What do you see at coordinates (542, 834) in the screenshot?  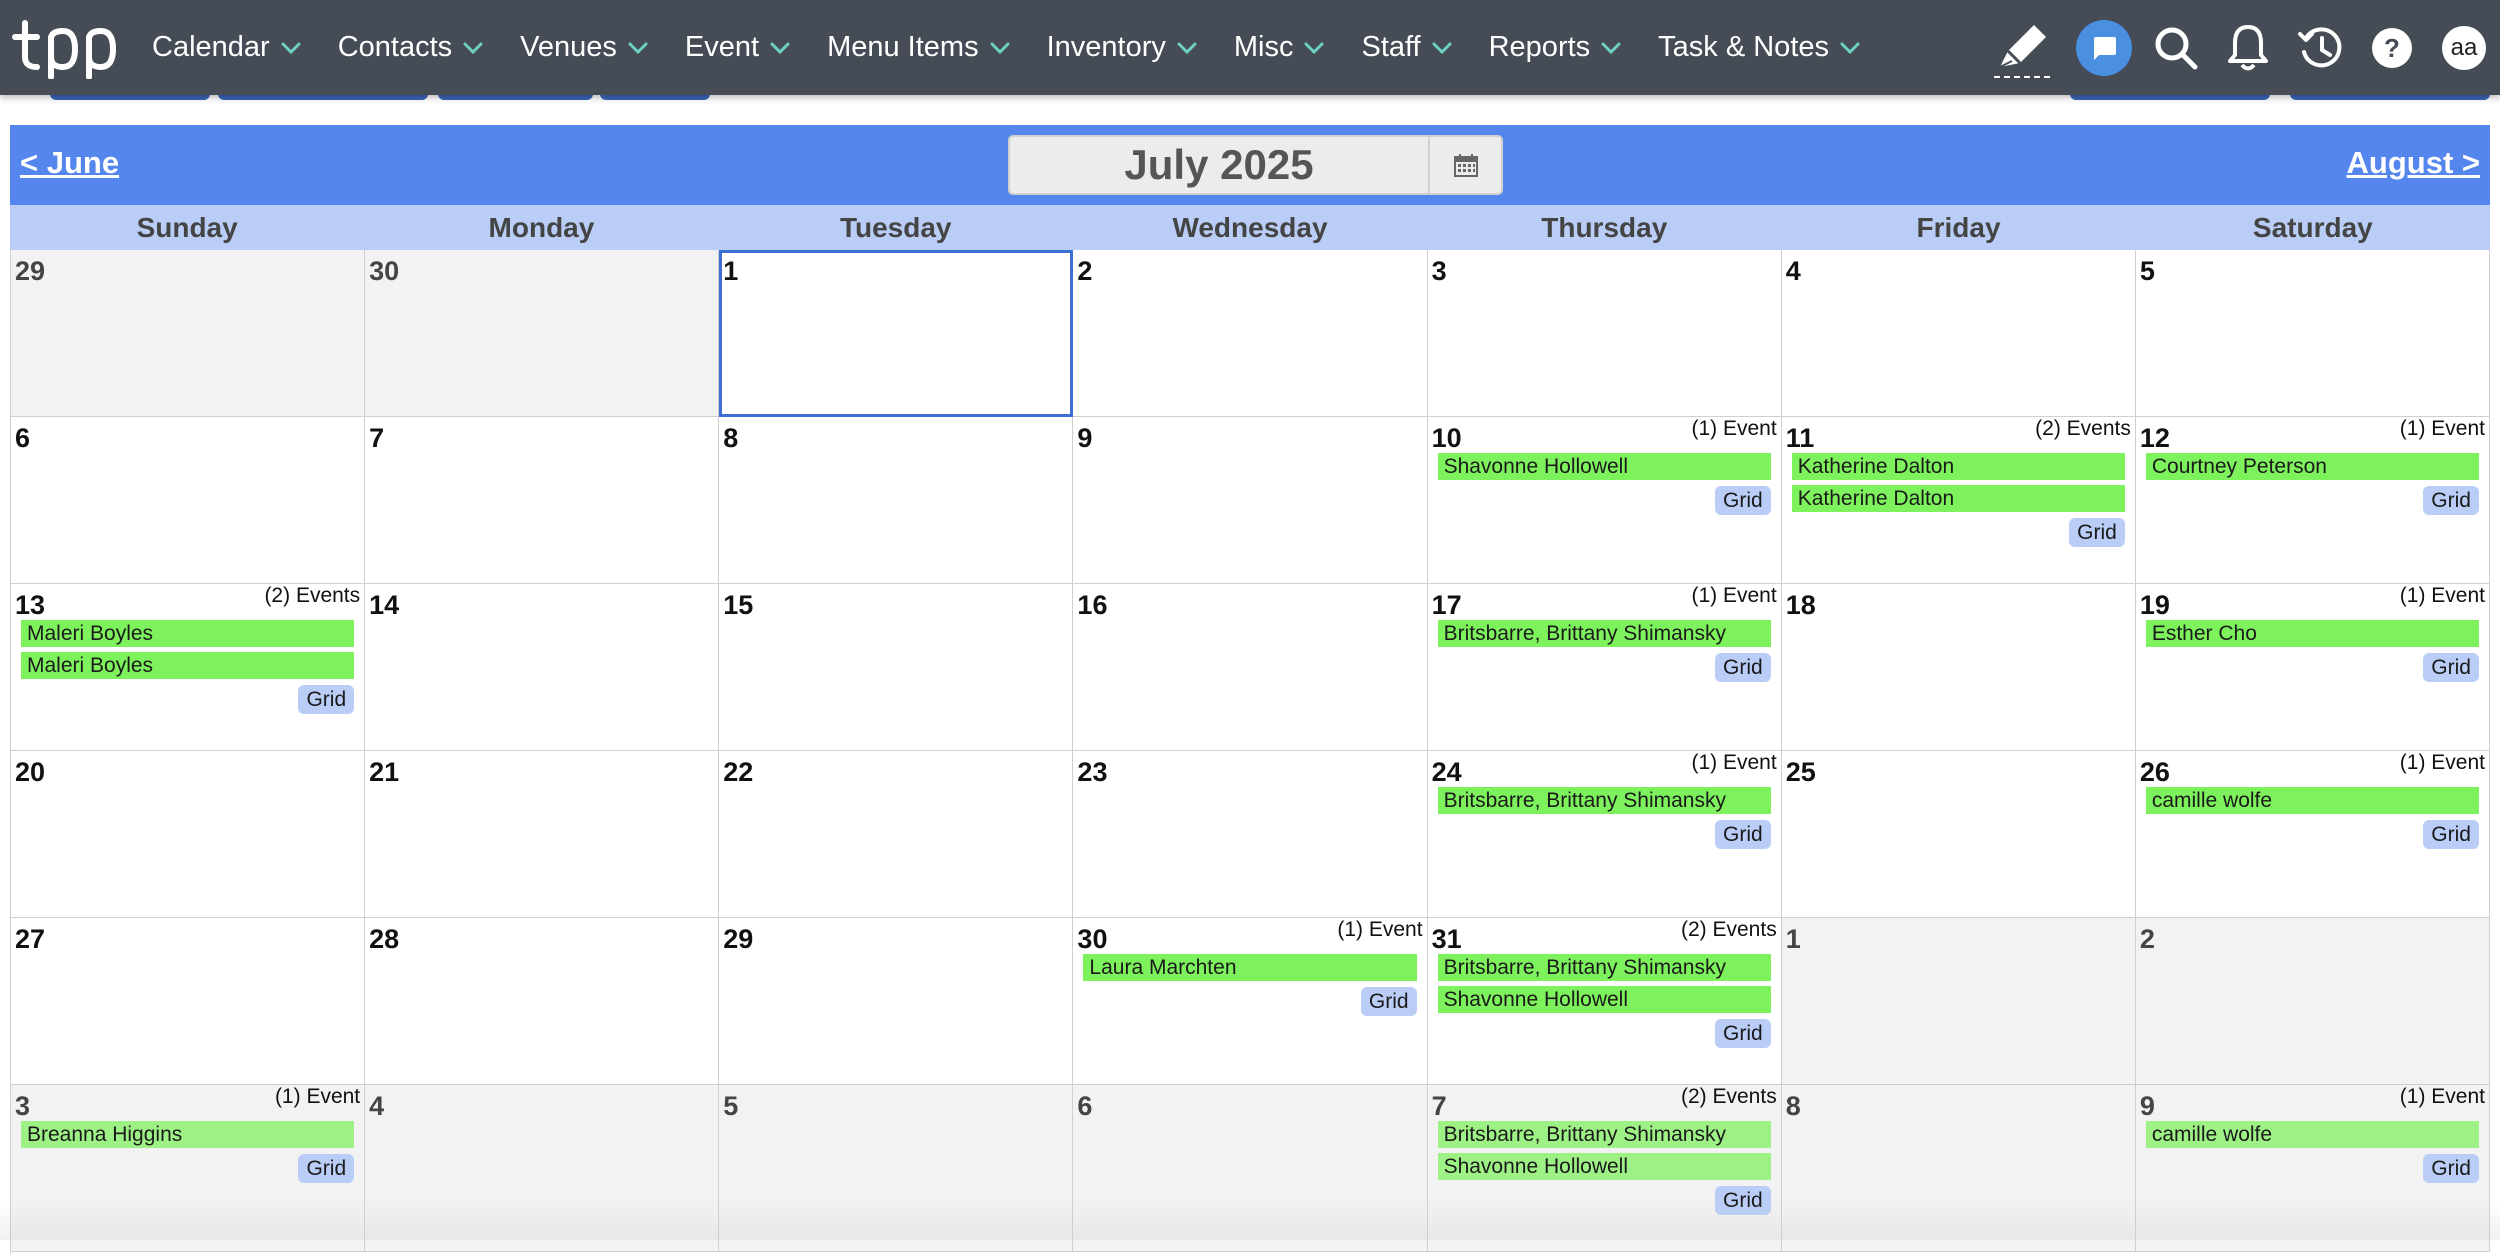 I see `day-cell: 21` at bounding box center [542, 834].